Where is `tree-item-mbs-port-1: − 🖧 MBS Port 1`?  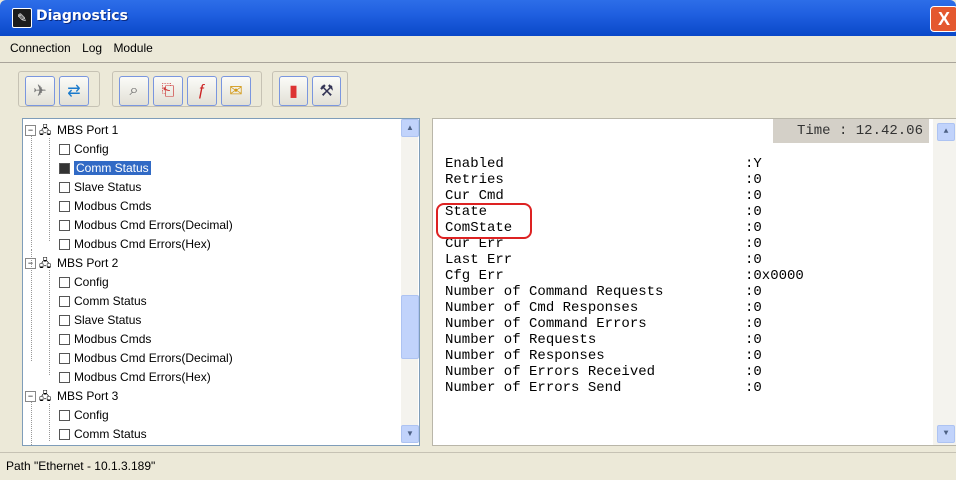 tree-item-mbs-port-1: − 🖧 MBS Port 1 is located at coordinates (71, 130).